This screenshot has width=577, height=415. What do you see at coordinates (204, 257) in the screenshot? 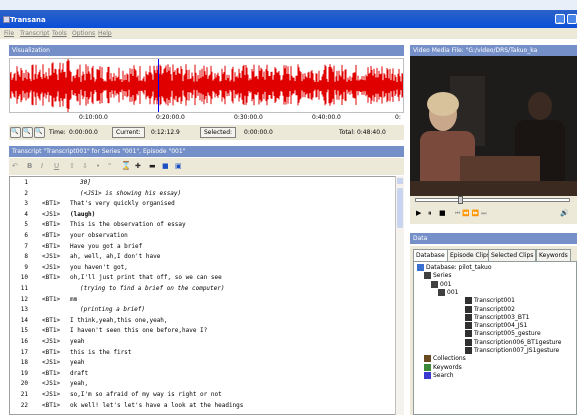
I see `transcript-line: 8 <JS1> ah, well, ah,I don't have` at bounding box center [204, 257].